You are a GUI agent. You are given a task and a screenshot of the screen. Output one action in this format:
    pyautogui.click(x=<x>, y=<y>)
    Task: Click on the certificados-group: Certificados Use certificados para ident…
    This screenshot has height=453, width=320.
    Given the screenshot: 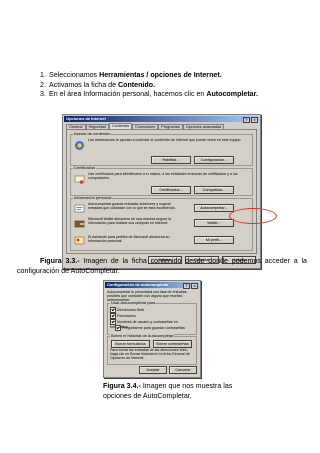 What is the action you would take?
    pyautogui.click(x=161, y=180)
    